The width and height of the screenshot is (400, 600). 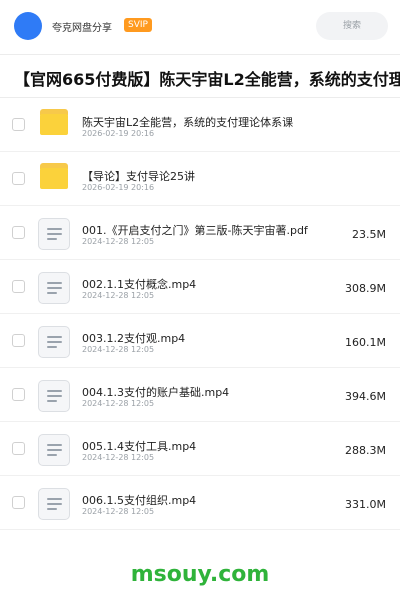 What do you see at coordinates (195, 230) in the screenshot?
I see `file-name: 001.《开启支付之门》第三版-陈天宇宙著.pdf` at bounding box center [195, 230].